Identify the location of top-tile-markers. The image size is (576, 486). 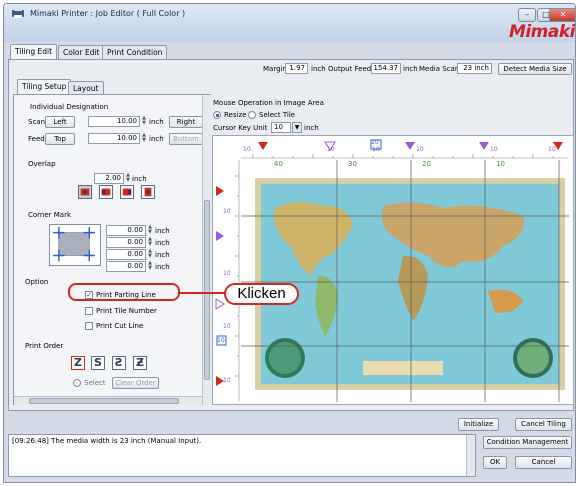
(410, 145).